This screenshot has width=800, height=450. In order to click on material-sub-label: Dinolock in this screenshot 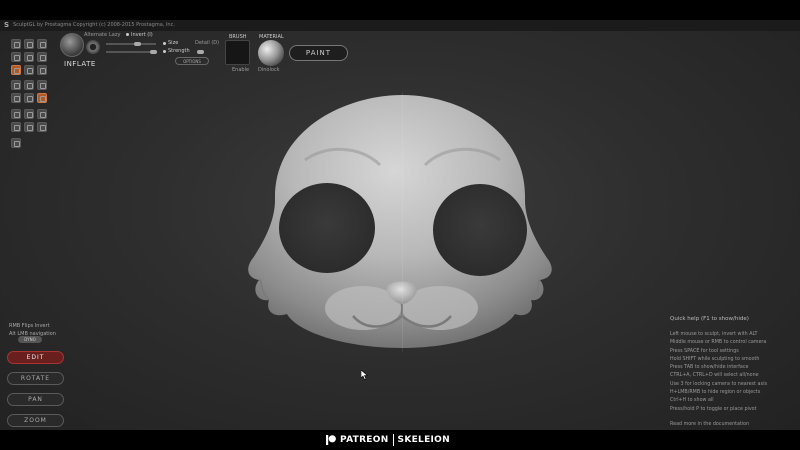, I will do `click(269, 70)`.